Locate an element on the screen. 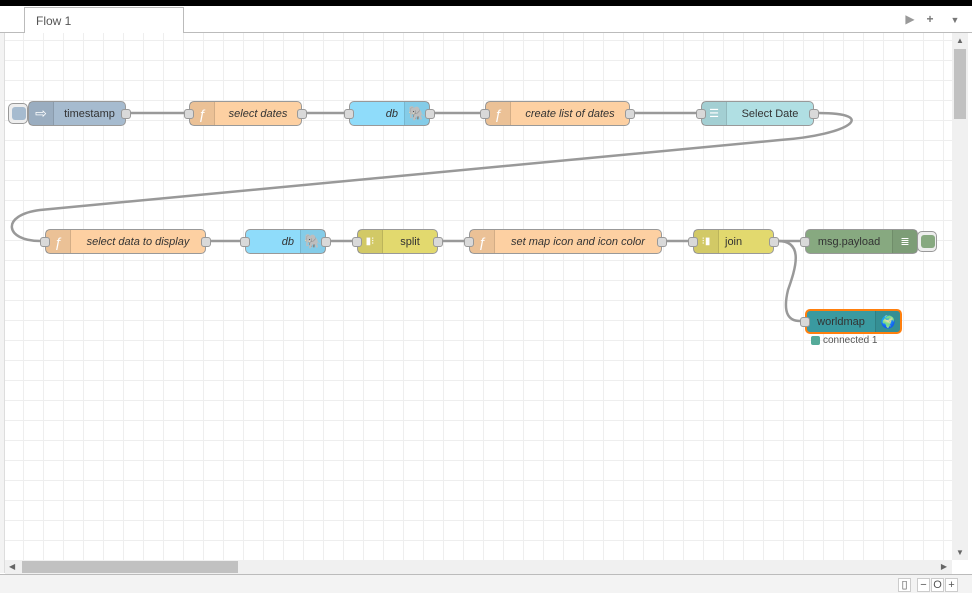  node-label: timestamp is located at coordinates (89, 113).